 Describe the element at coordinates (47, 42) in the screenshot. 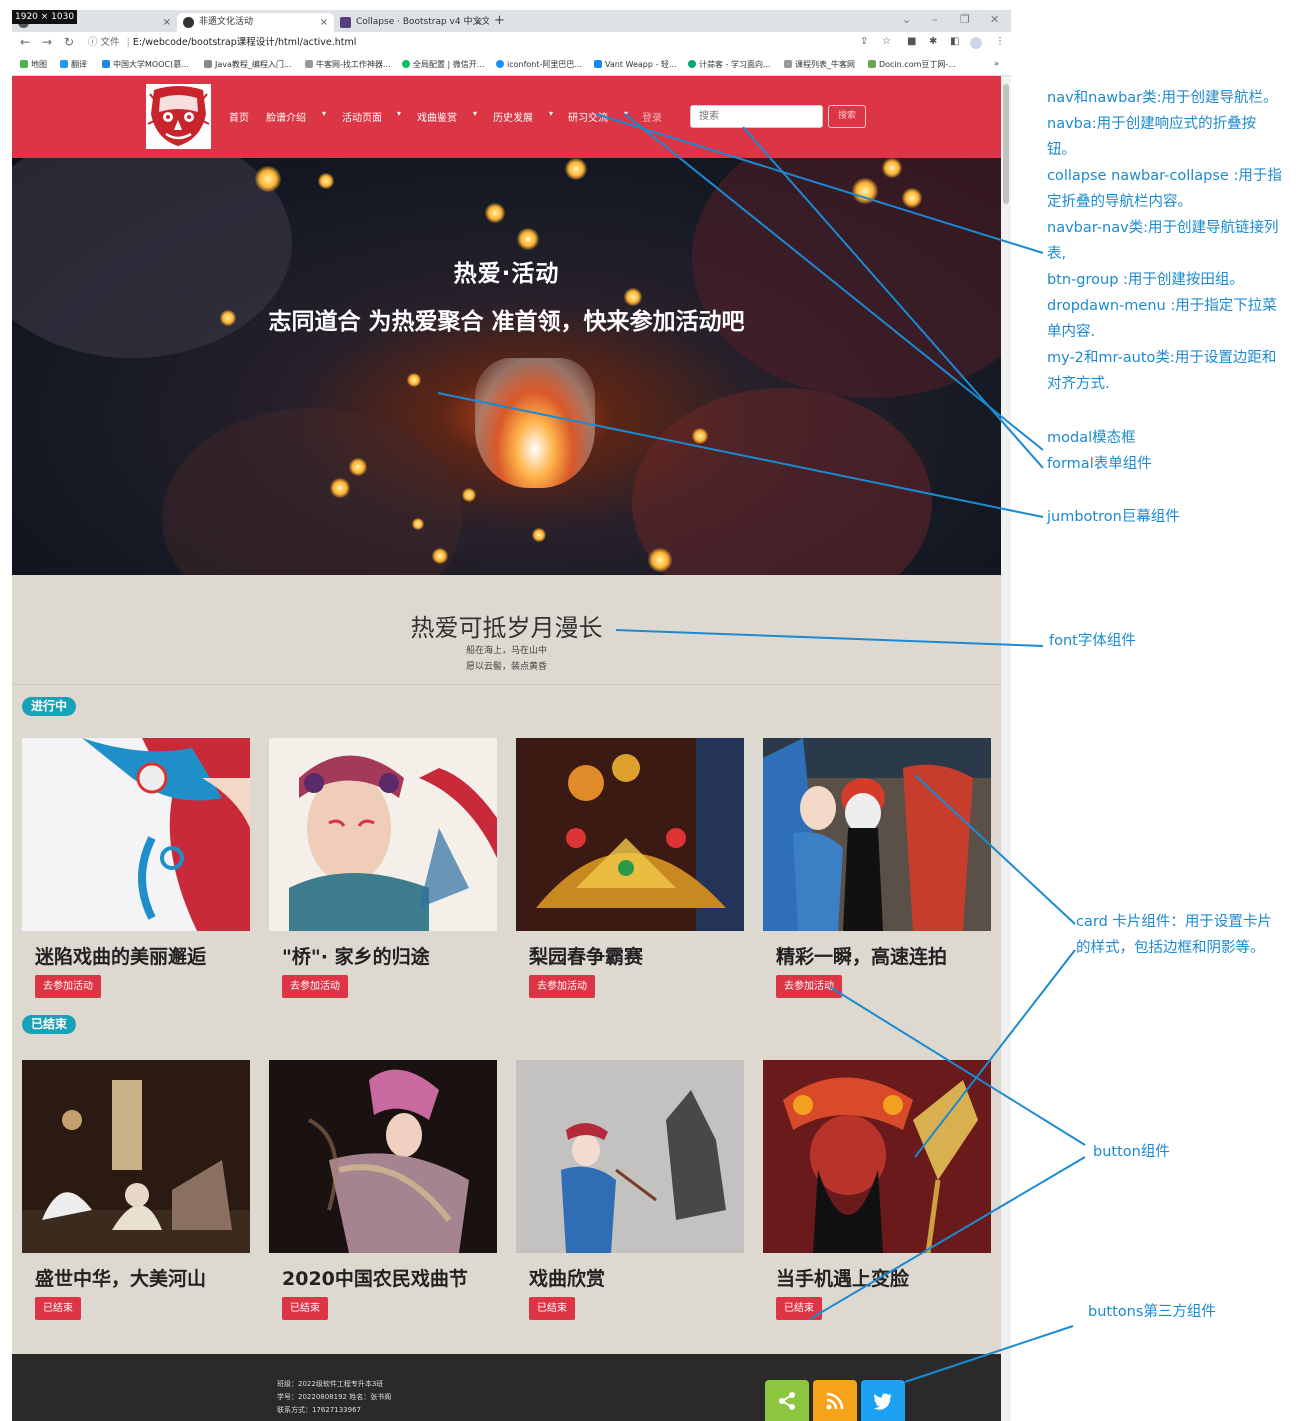

I see `forward-icon: →` at that location.